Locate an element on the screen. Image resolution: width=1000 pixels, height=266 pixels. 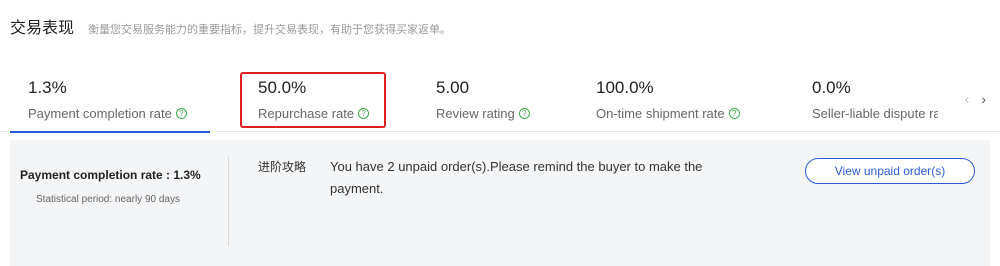
tips-label: 进阶攻略 is located at coordinates (282, 167).